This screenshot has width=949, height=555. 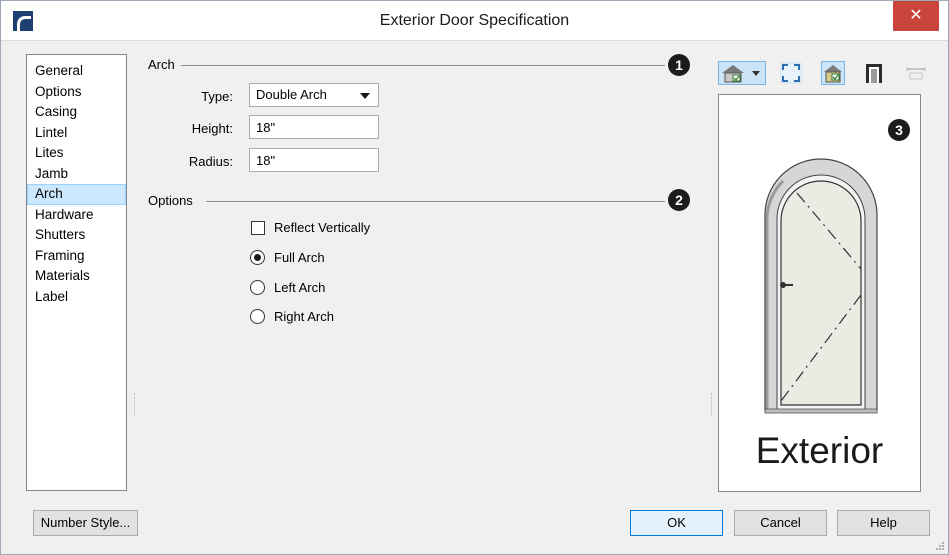 I want to click on resize-grip-icon, so click(x=940, y=546).